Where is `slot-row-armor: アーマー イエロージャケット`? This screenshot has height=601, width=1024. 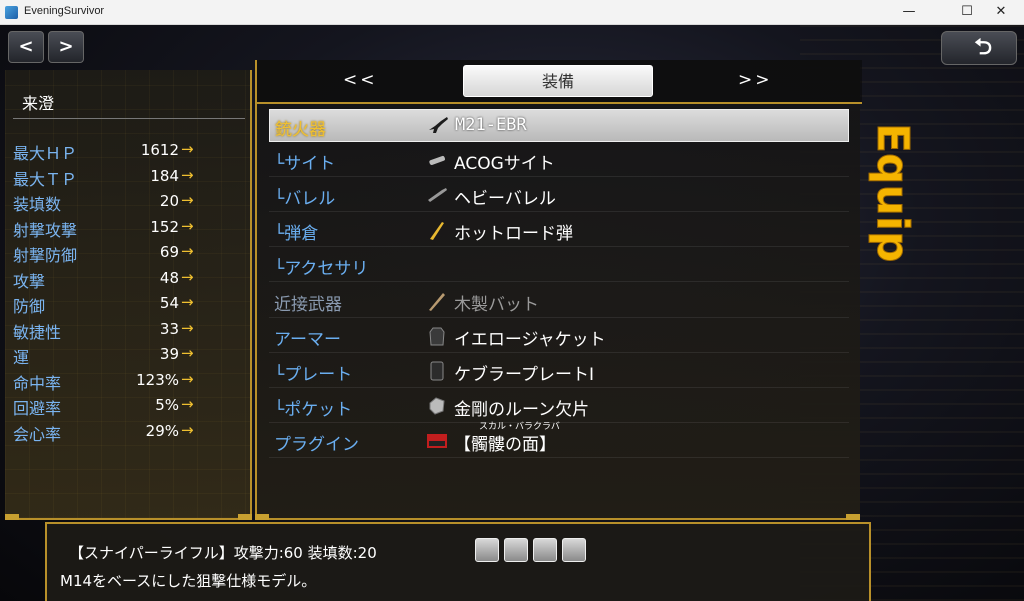 slot-row-armor: アーマー イエロージャケット is located at coordinates (559, 336).